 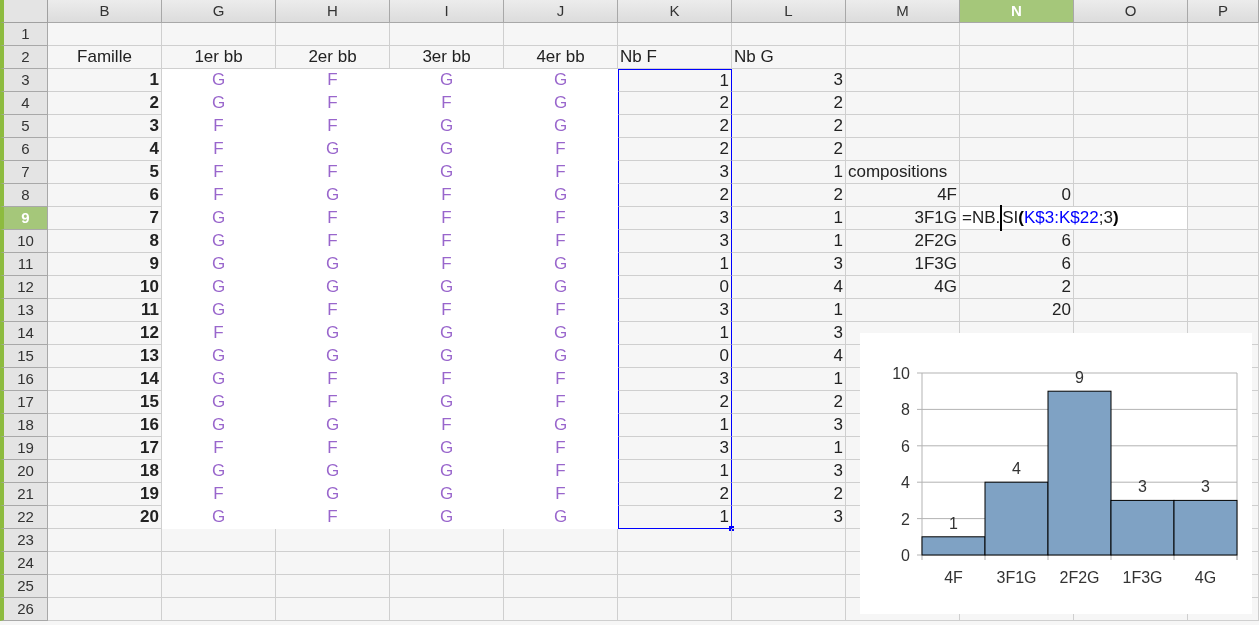 I want to click on row-header: 14, so click(x=24, y=333).